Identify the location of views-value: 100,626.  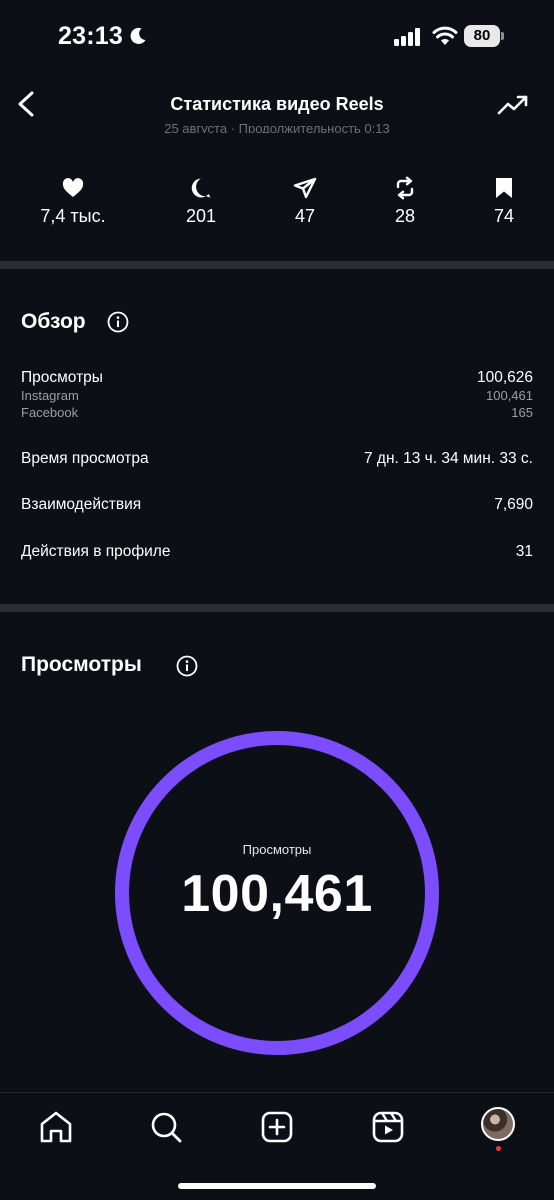
(504, 377).